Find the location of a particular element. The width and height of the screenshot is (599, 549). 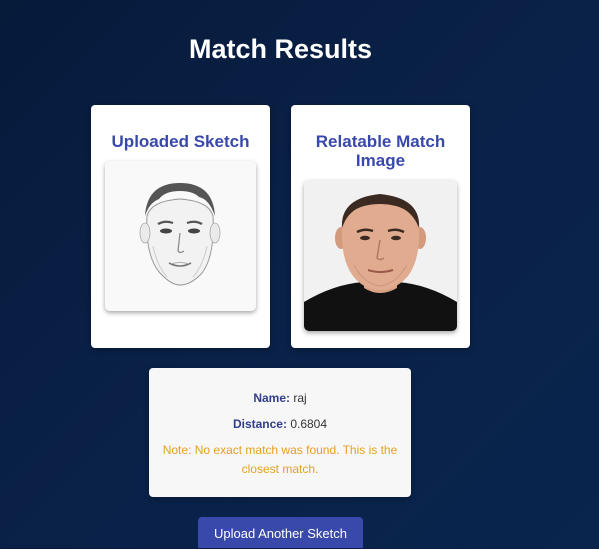

distance-row: Distance: 0.6804 is located at coordinates (280, 424).